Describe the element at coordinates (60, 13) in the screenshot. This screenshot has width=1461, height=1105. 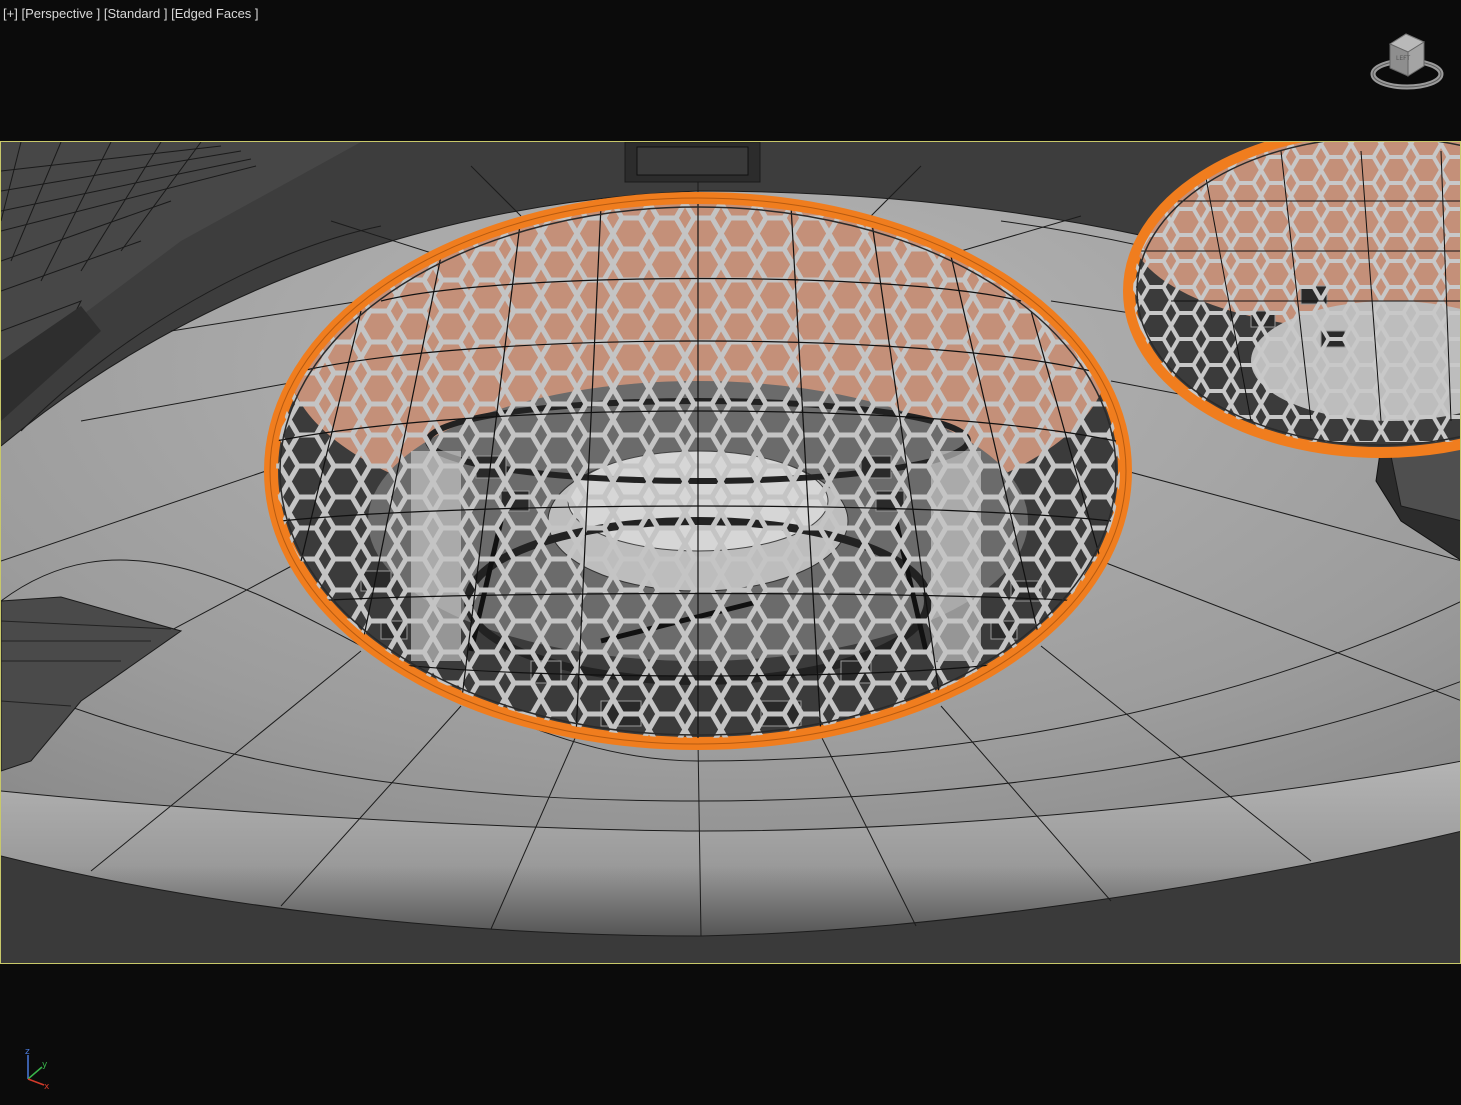
I see `viewport-view-menu: [Perspective ]` at that location.